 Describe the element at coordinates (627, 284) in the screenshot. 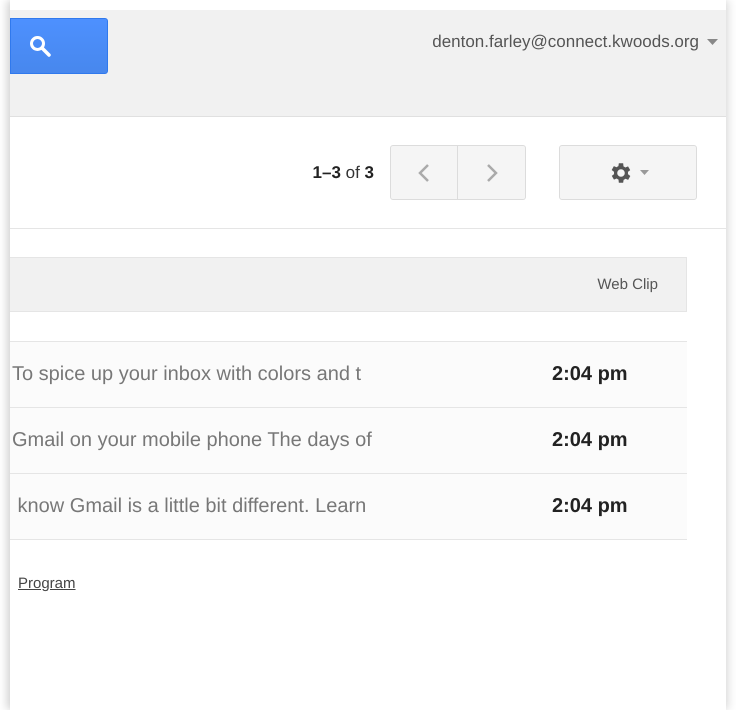

I see `web-clip-label: Web Clip` at that location.